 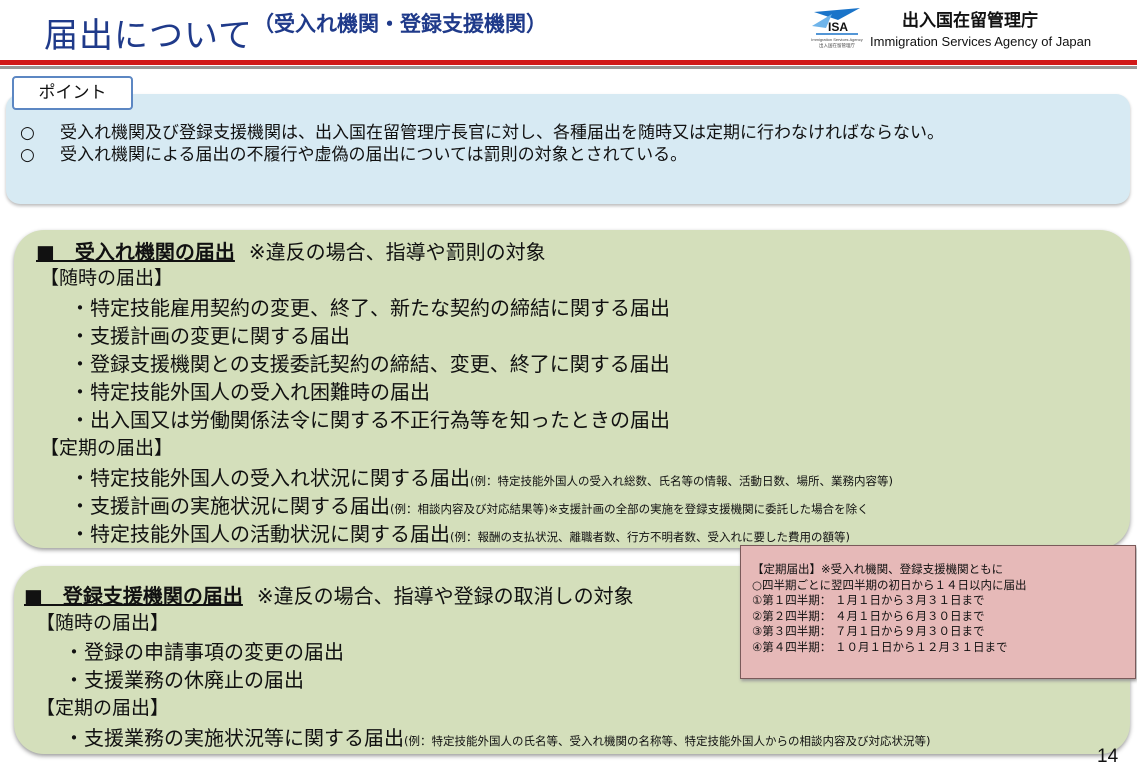 I want to click on periodic-item-note: (例：報酬の支払状況、離職者数、行方不明者数、受入れに要した費用の額等), so click(x=650, y=537).